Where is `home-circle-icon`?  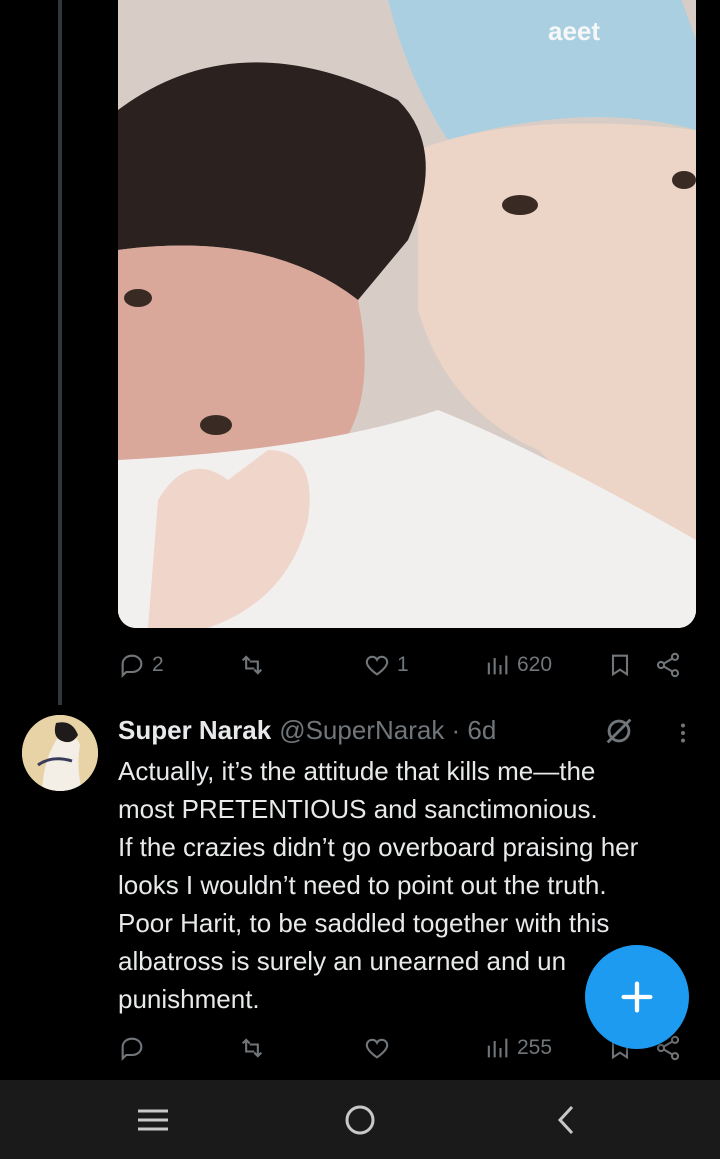 home-circle-icon is located at coordinates (360, 1120).